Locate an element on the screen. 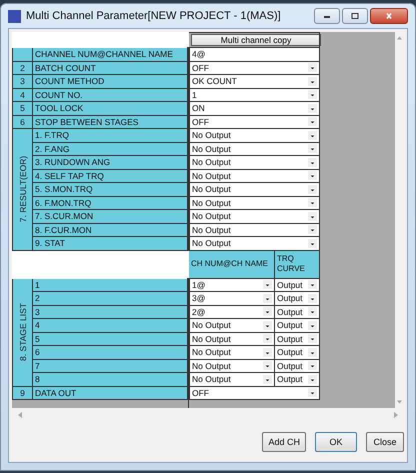 This screenshot has height=473, width=416. stage-label: 7 is located at coordinates (110, 365).